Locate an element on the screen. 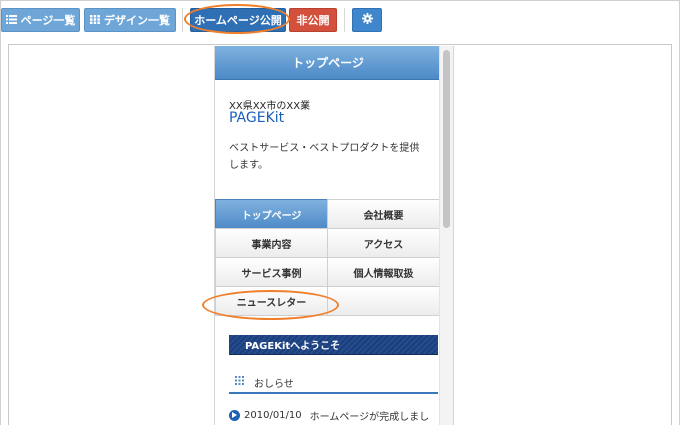 Image resolution: width=680 pixels, height=425 pixels. preview-header-title: トップページ is located at coordinates (328, 63).